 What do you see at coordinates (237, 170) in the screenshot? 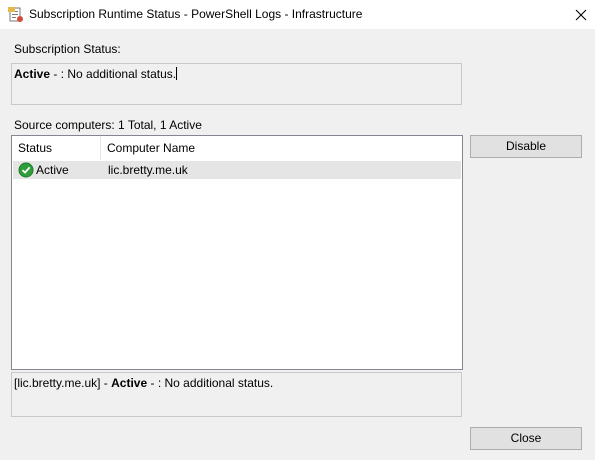
I see `table-row: Active lic.bretty.me.uk` at bounding box center [237, 170].